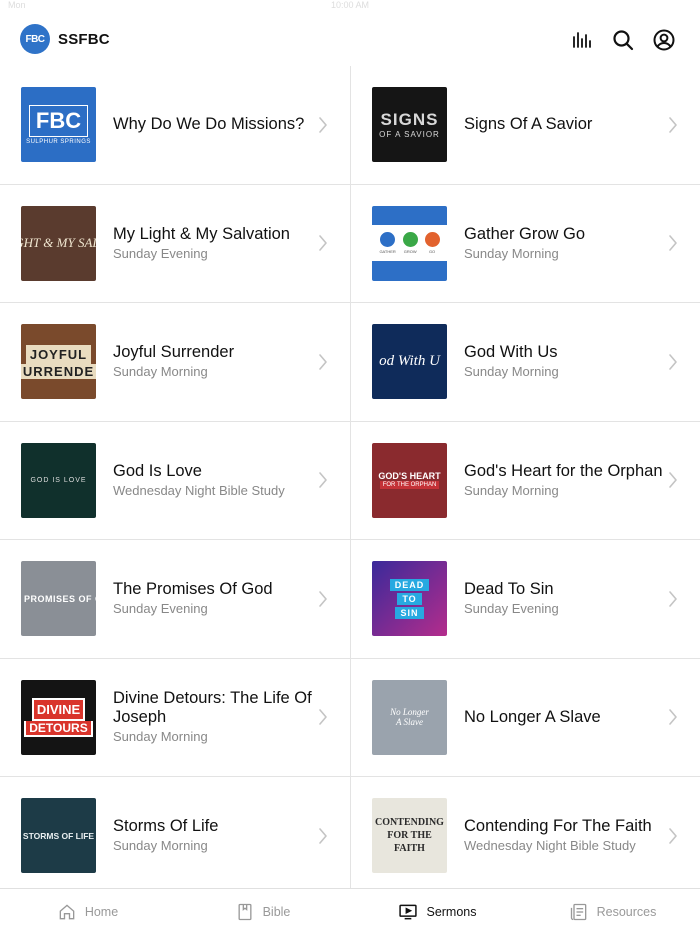 The height and width of the screenshot is (934, 700). What do you see at coordinates (409, 722) in the screenshot?
I see `thumb-subtext: A Slave` at bounding box center [409, 722].